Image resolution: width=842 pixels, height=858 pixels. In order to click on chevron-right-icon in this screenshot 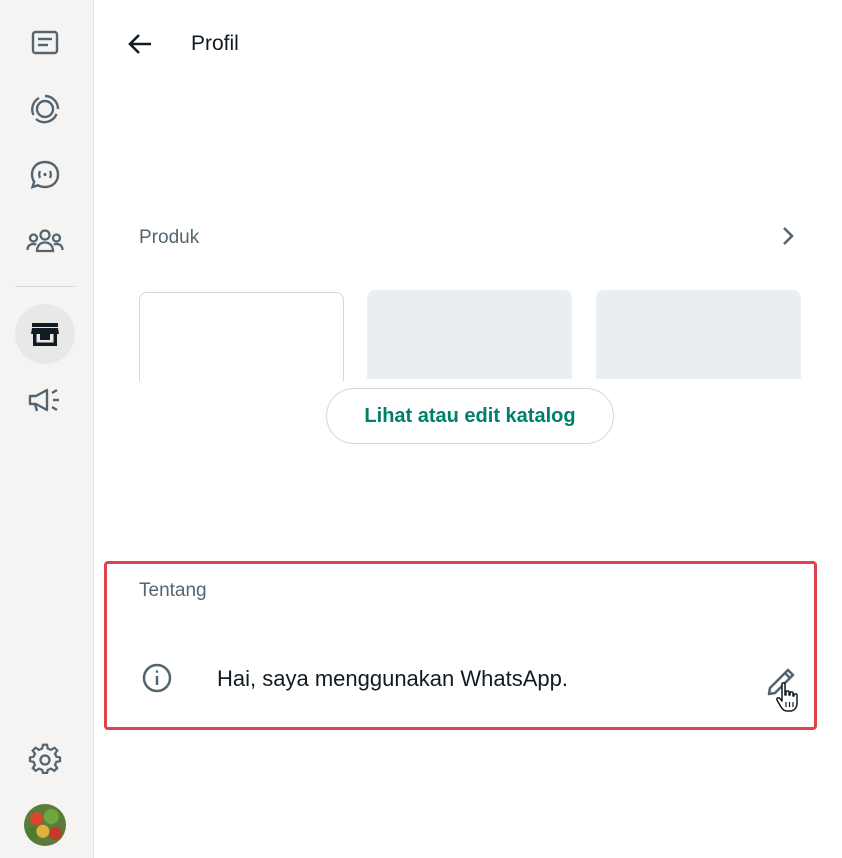, I will do `click(788, 236)`.